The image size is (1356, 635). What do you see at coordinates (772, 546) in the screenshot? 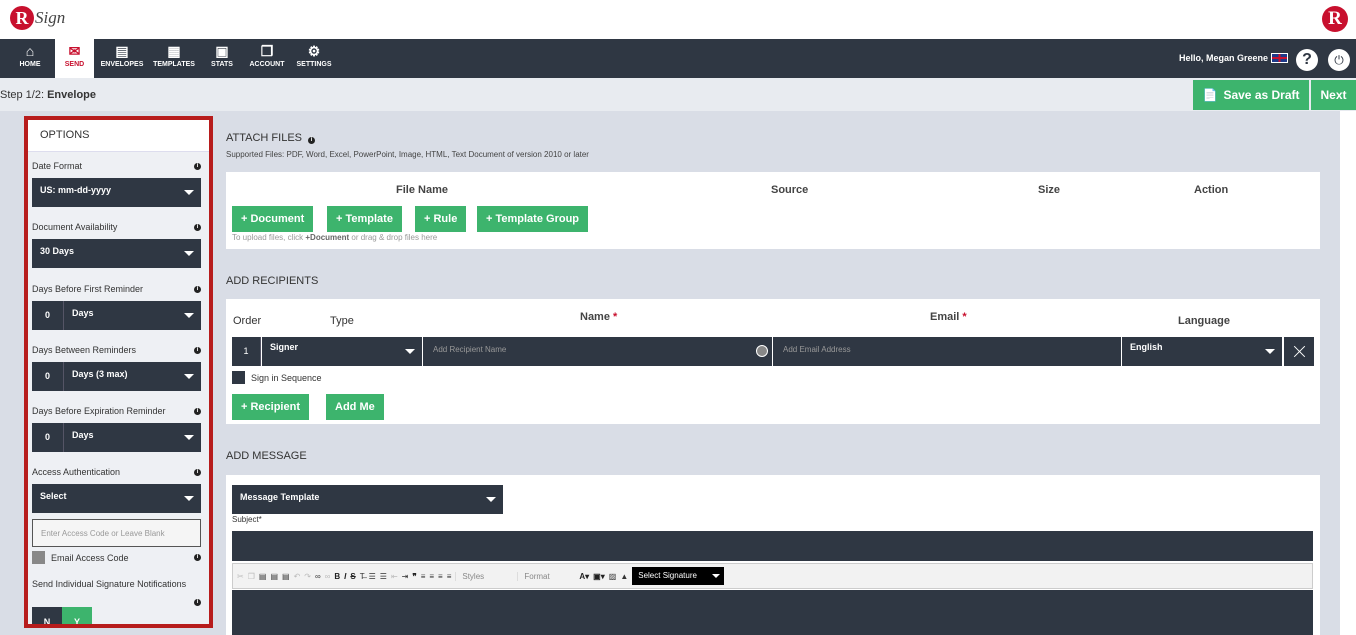
I see `subject-input` at bounding box center [772, 546].